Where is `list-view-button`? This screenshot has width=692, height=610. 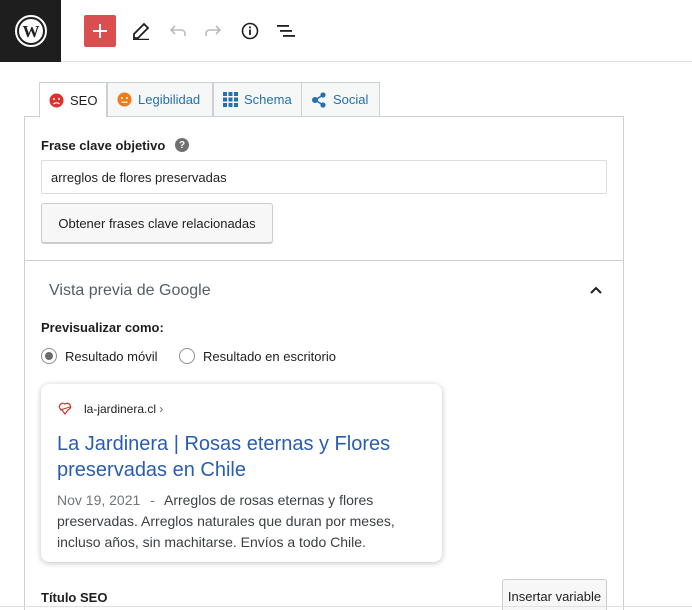
list-view-button is located at coordinates (286, 31).